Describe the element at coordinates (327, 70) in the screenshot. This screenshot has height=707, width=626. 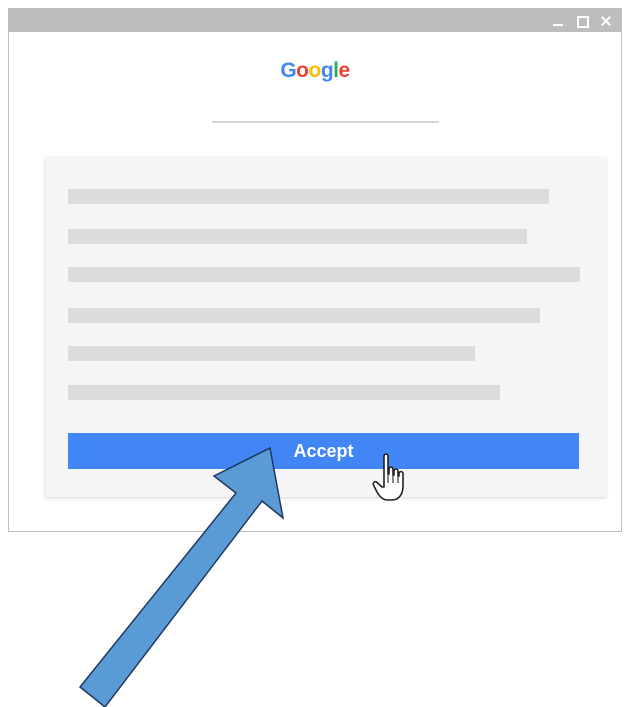
I see `logo-letter: g` at that location.